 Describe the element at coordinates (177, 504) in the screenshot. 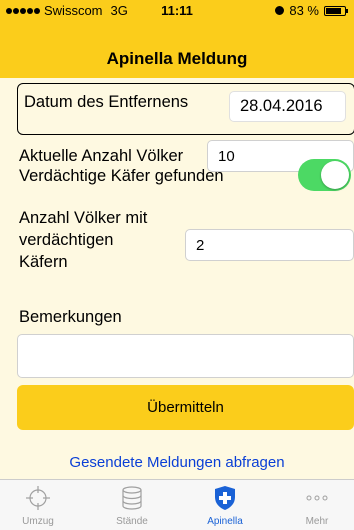

I see `tab-bar: Umzug Stände Apinella Mehr` at that location.